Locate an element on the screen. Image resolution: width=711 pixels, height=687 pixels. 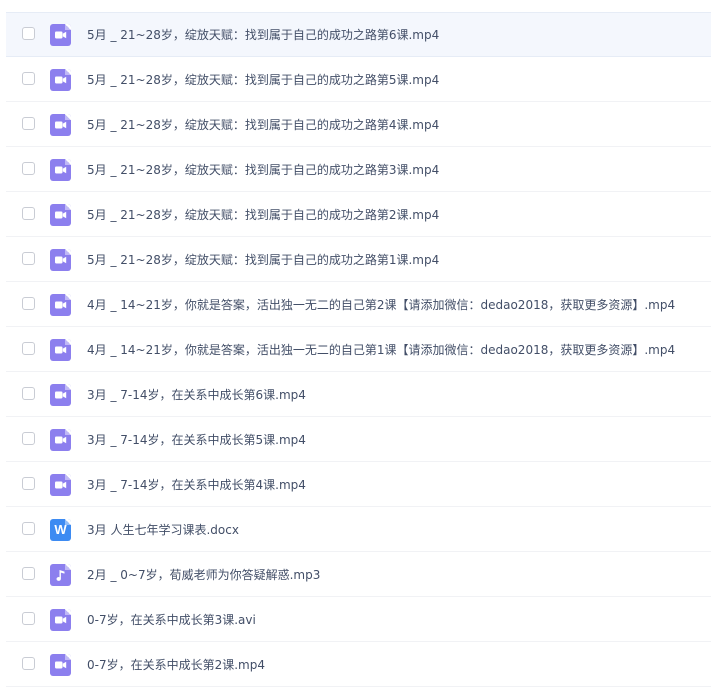
file-name-link: 0-7岁，在关系中成长第3课.avi is located at coordinates (171, 620).